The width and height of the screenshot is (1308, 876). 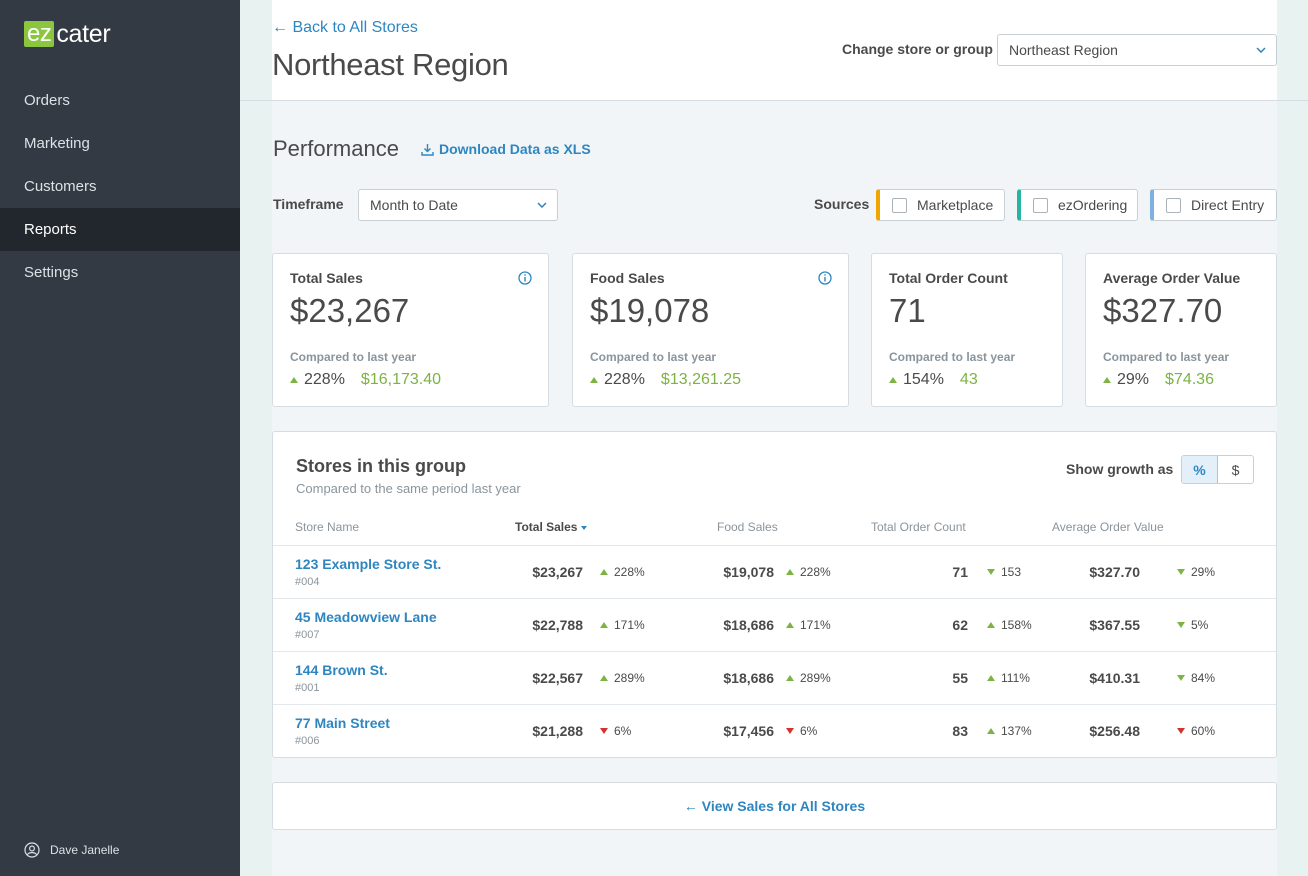 I want to click on store-id: #004, so click(x=307, y=582).